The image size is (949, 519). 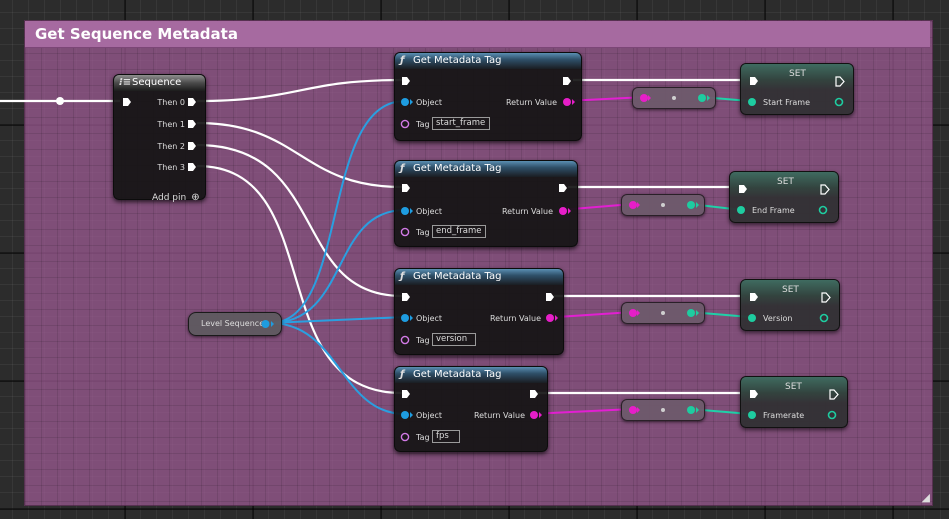 What do you see at coordinates (787, 102) in the screenshot?
I see `set-variable-label: Start Frame` at bounding box center [787, 102].